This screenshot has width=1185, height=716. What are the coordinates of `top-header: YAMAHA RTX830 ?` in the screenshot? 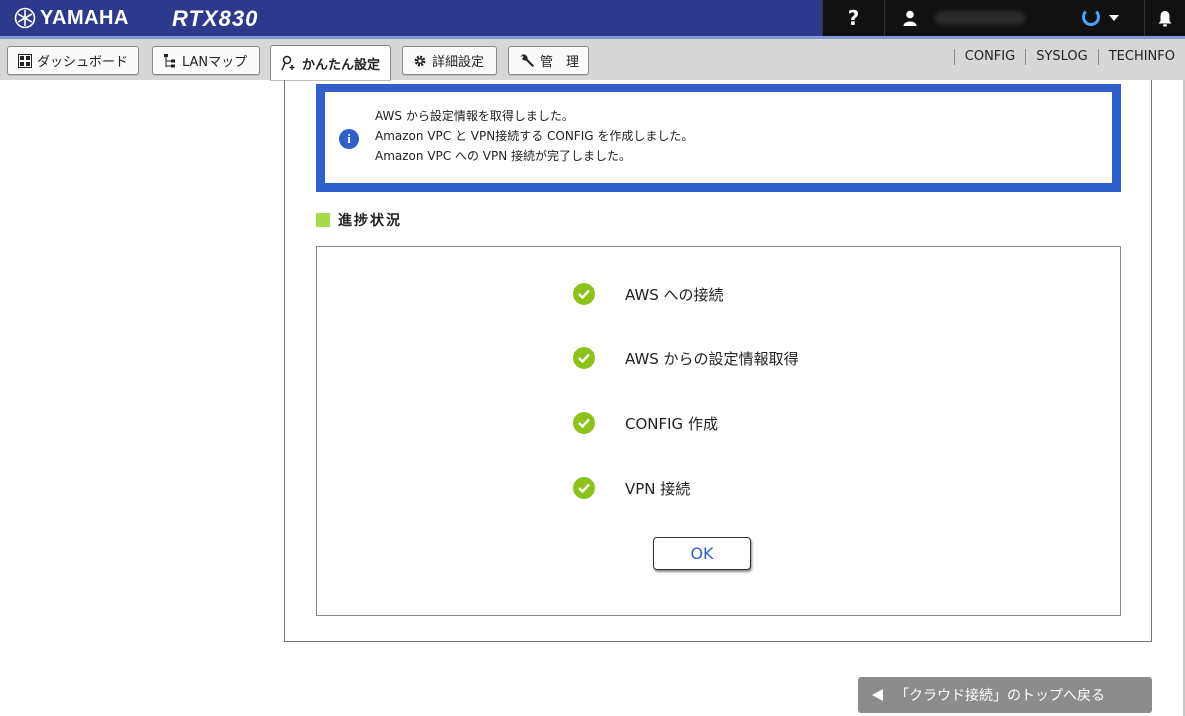 It's located at (592, 19).